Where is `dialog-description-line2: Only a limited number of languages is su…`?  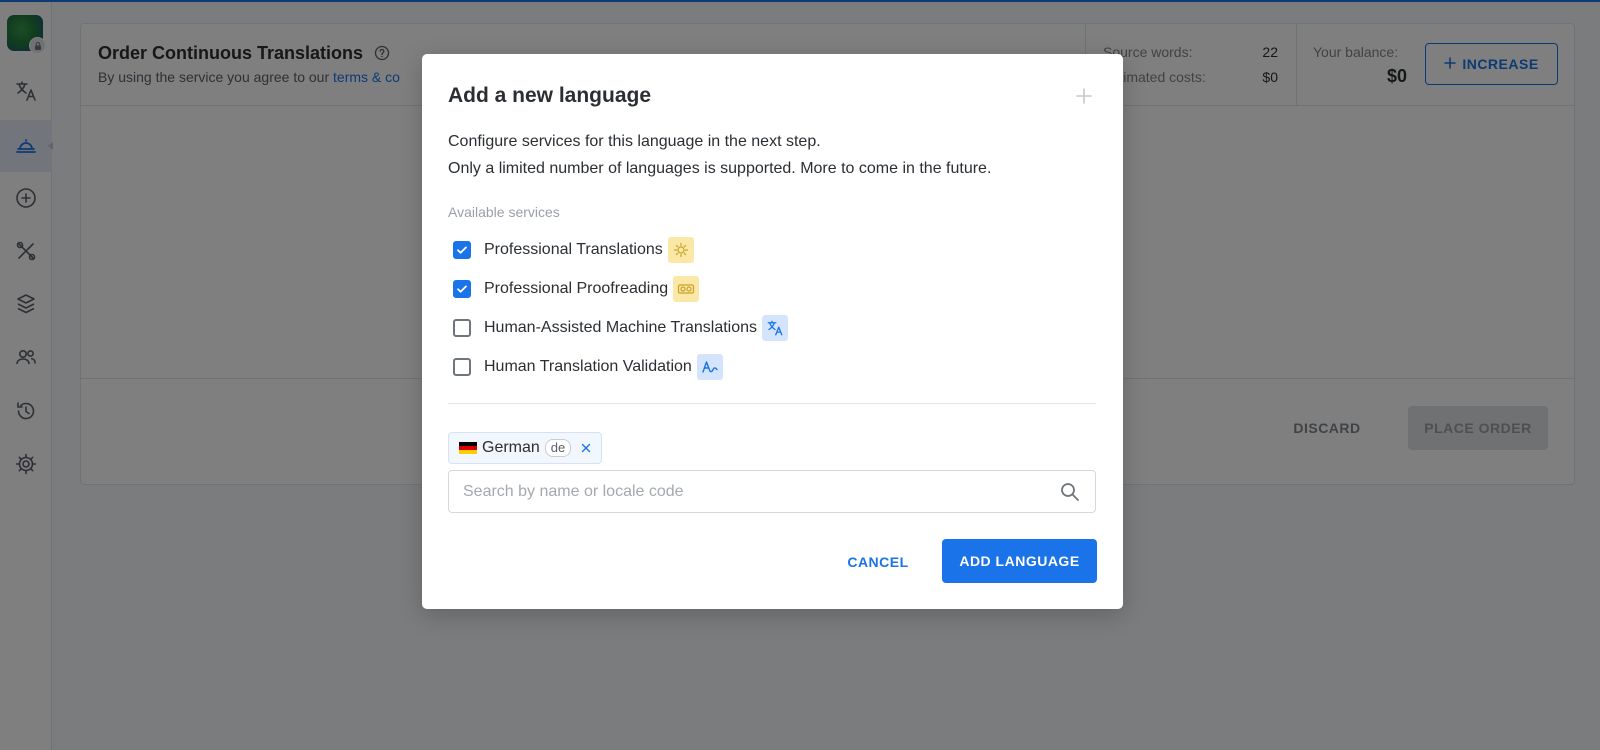 dialog-description-line2: Only a limited number of languages is su… is located at coordinates (720, 168).